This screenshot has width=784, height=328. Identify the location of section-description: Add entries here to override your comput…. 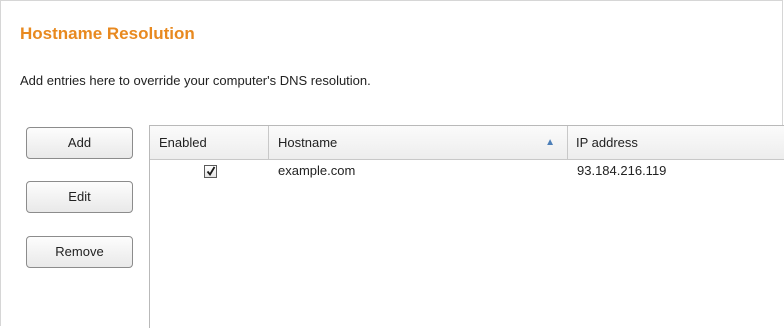
(195, 80).